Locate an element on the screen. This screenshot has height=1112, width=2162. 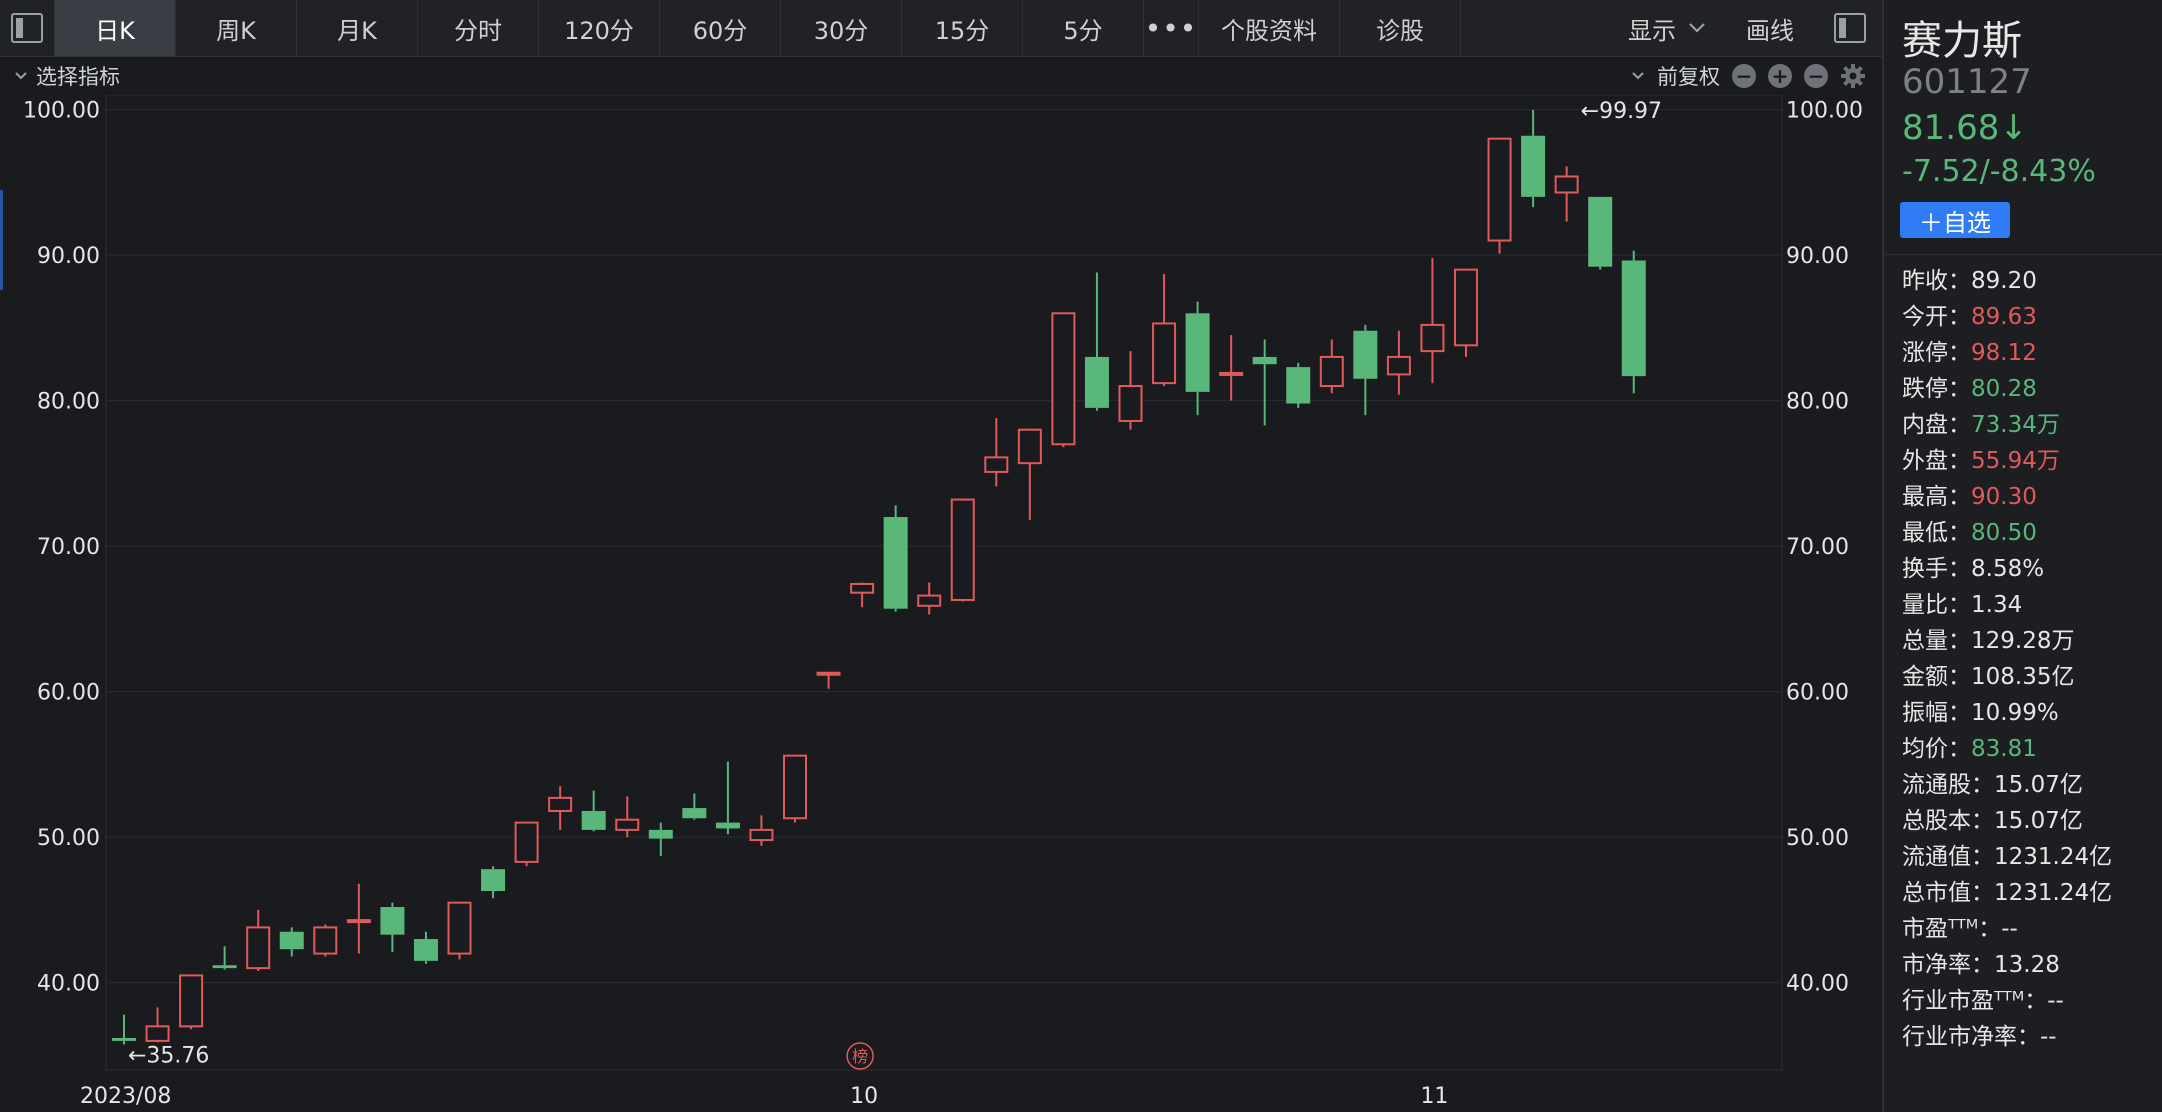
stat-label: 总量： is located at coordinates (1936, 641).